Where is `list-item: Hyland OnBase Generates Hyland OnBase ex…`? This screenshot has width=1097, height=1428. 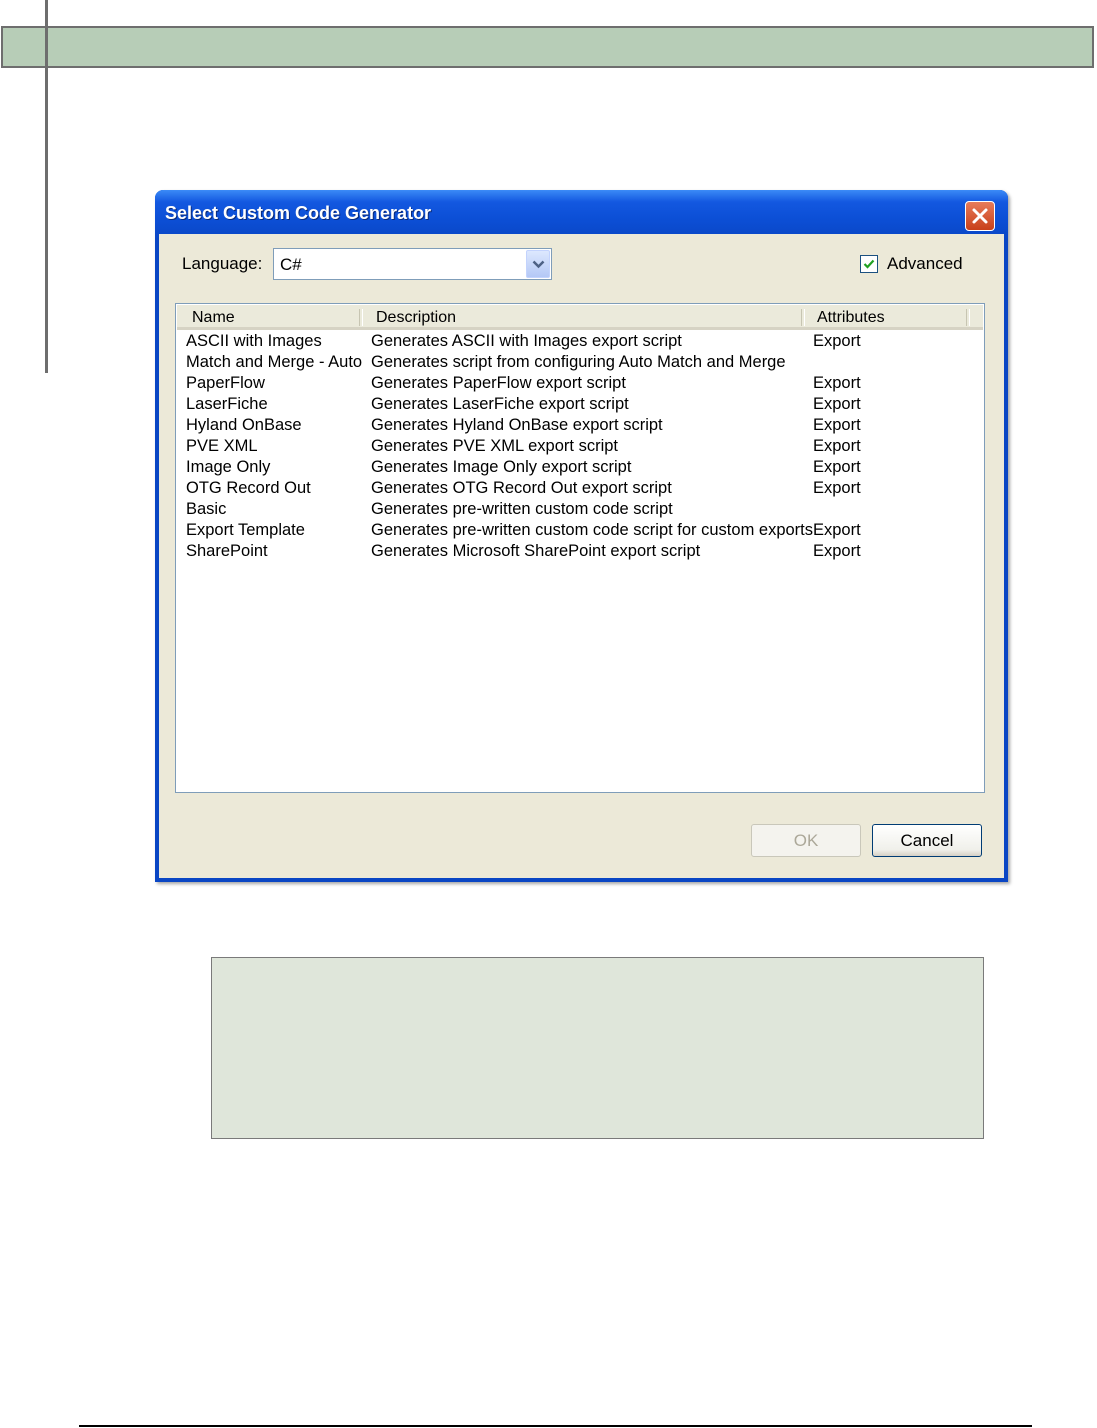
list-item: Hyland OnBase Generates Hyland OnBase ex… is located at coordinates (579, 426).